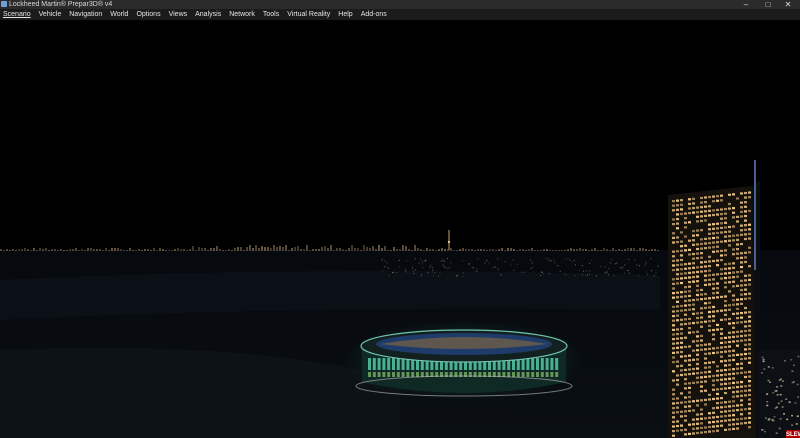 This screenshot has width=800, height=438. Describe the element at coordinates (148, 14) in the screenshot. I see `menu-options: Options` at that location.